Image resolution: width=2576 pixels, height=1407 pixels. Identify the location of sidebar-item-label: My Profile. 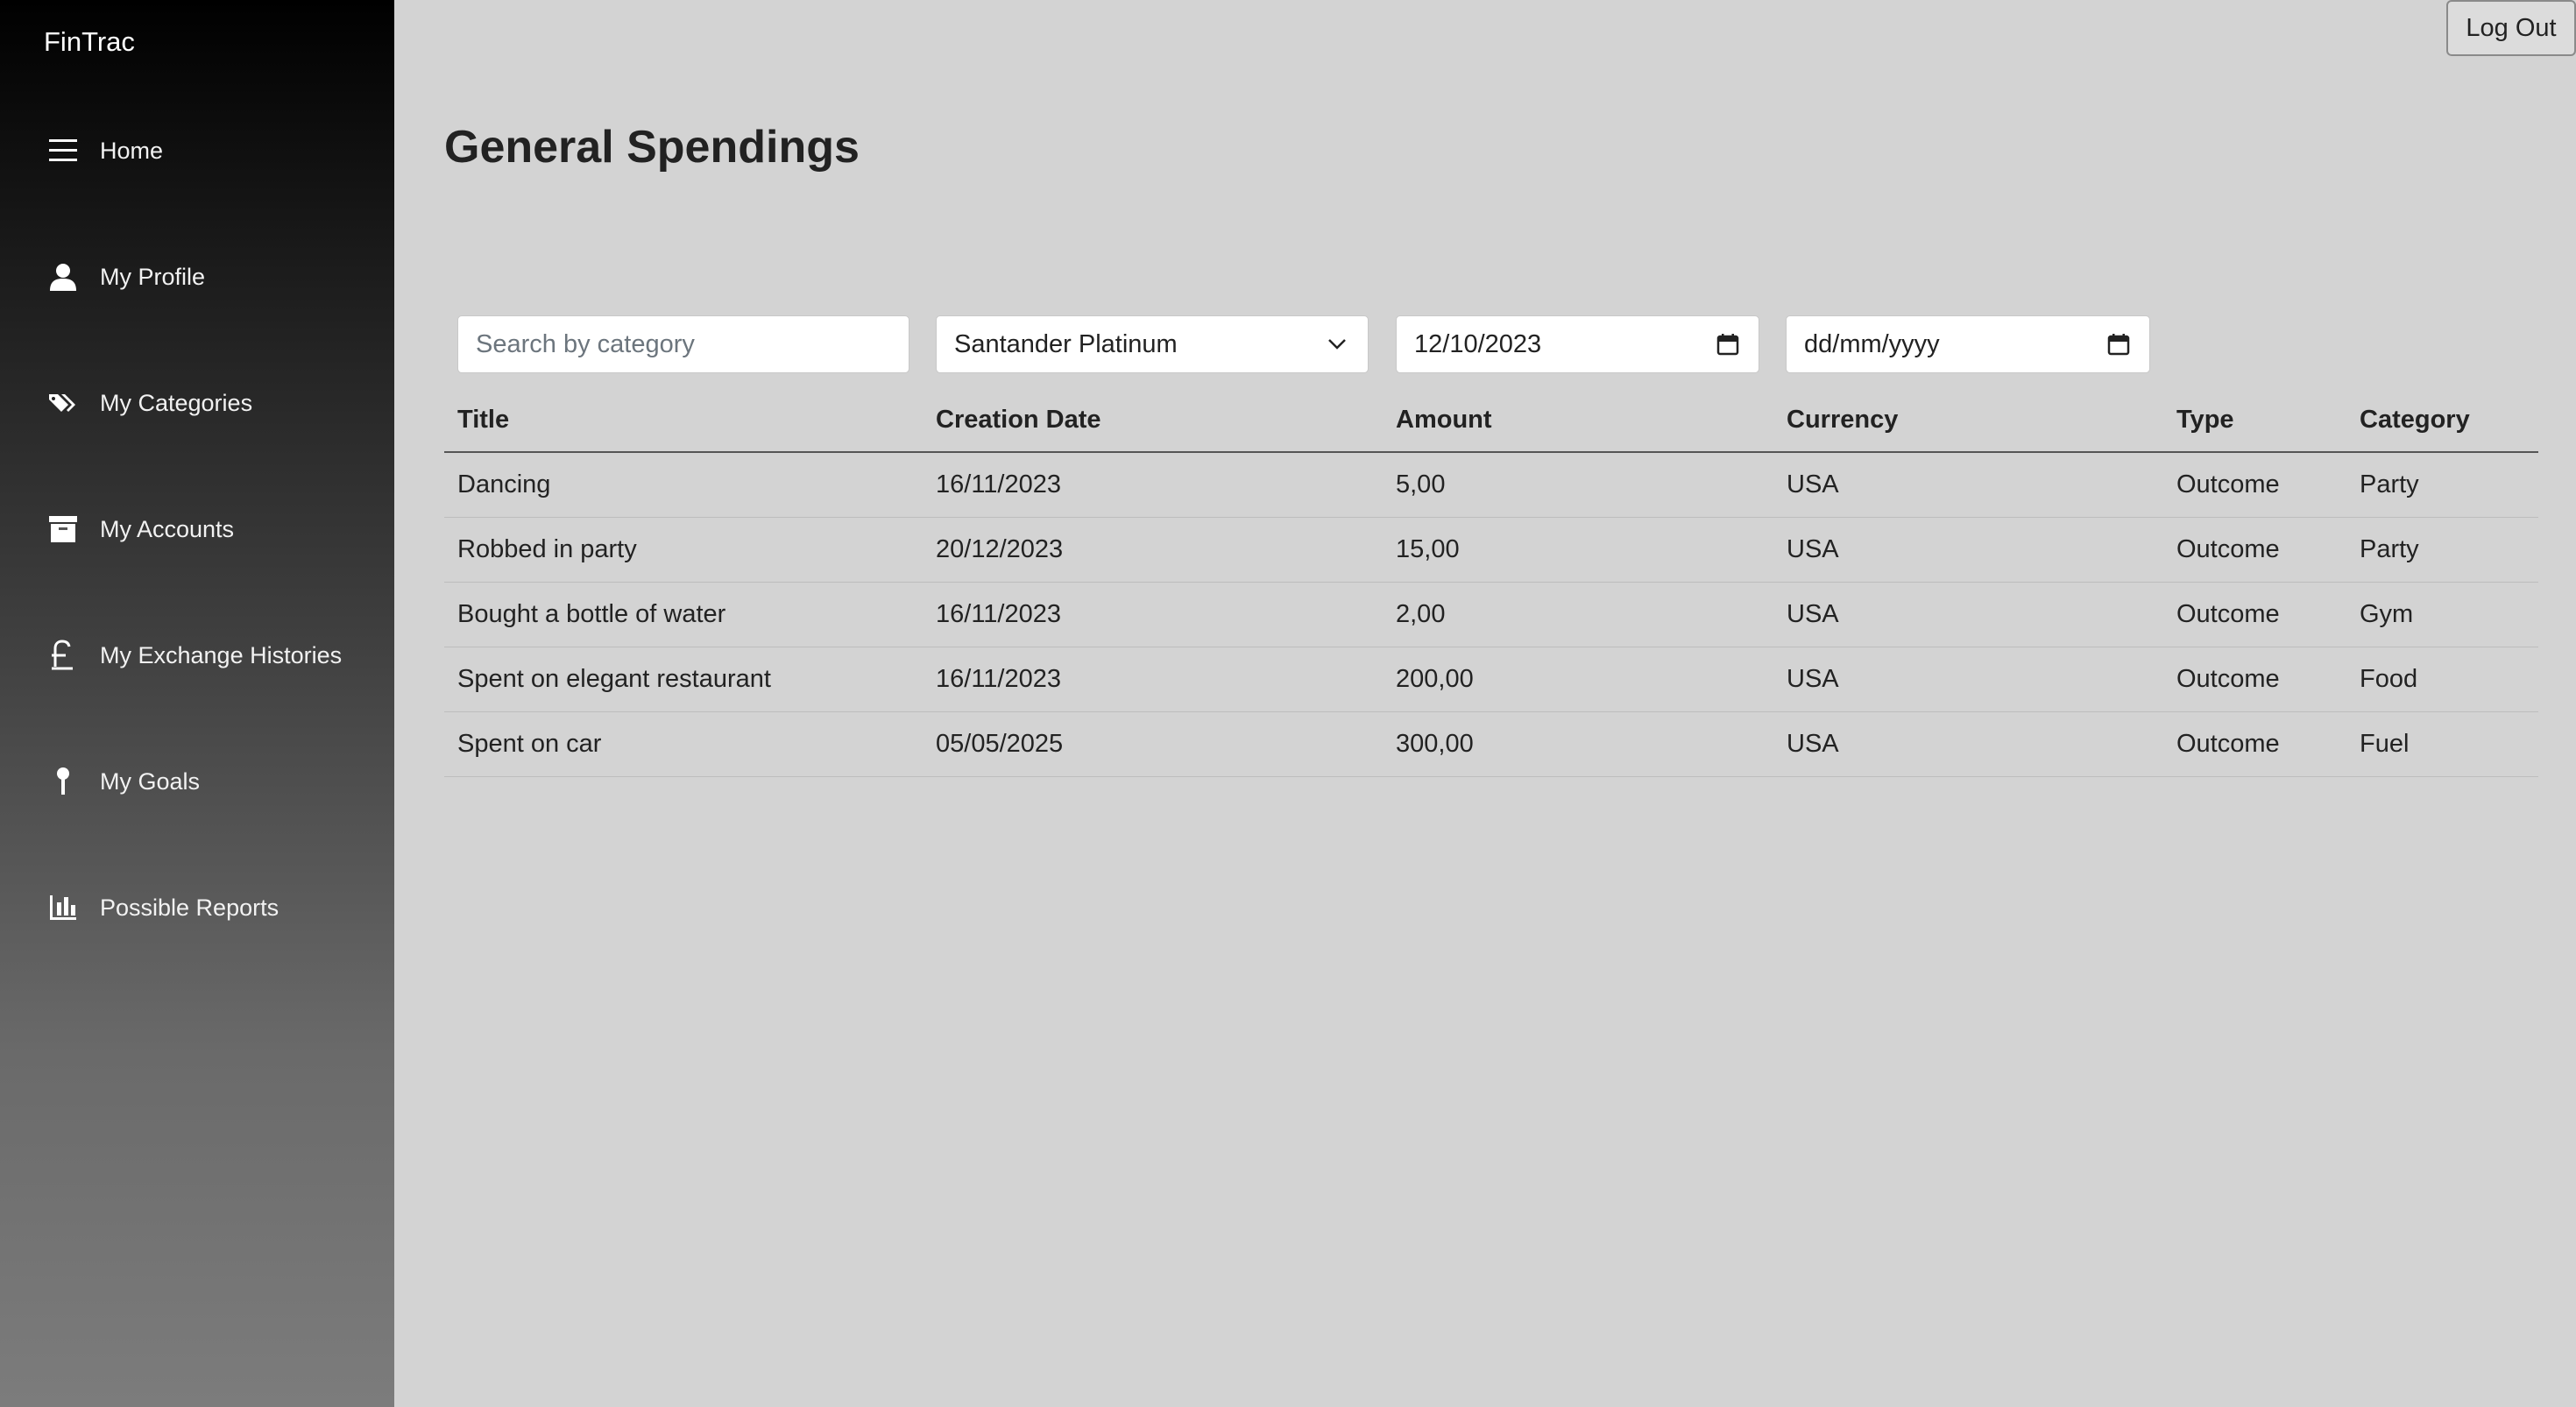
(153, 276).